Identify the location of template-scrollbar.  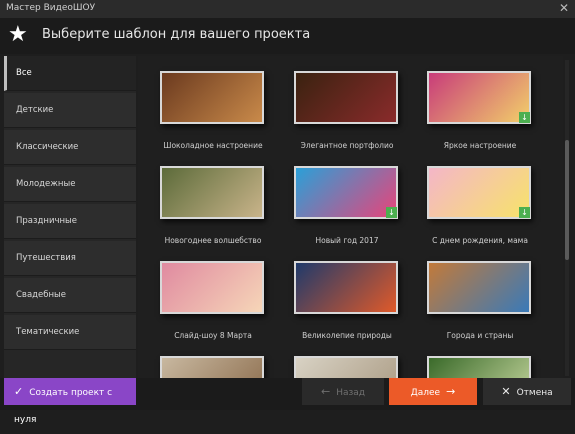
(567, 218).